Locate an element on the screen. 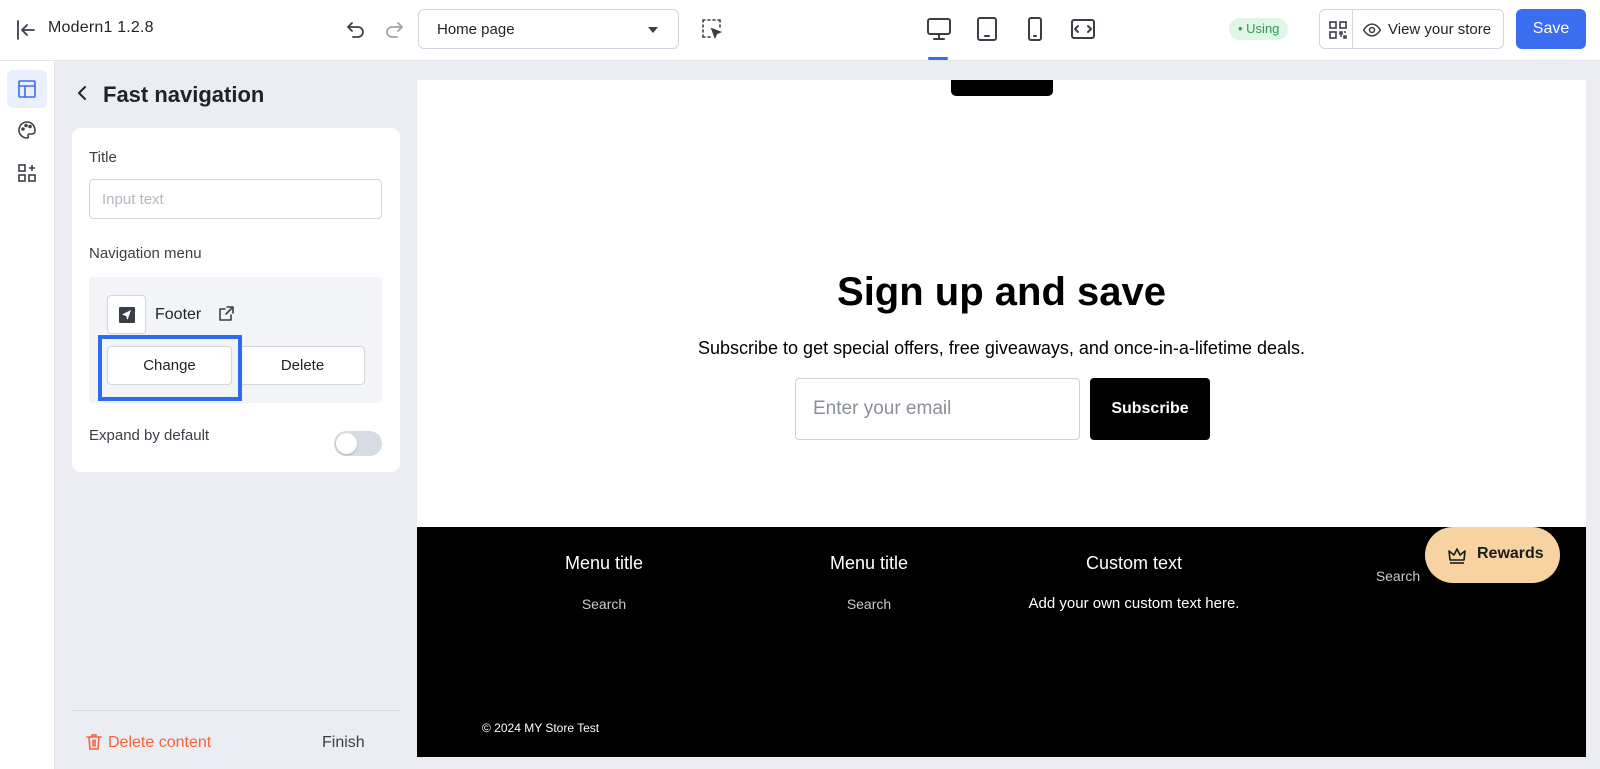 Image resolution: width=1600 pixels, height=769 pixels. navigation-menu-box: Footer Change Delete is located at coordinates (235, 340).